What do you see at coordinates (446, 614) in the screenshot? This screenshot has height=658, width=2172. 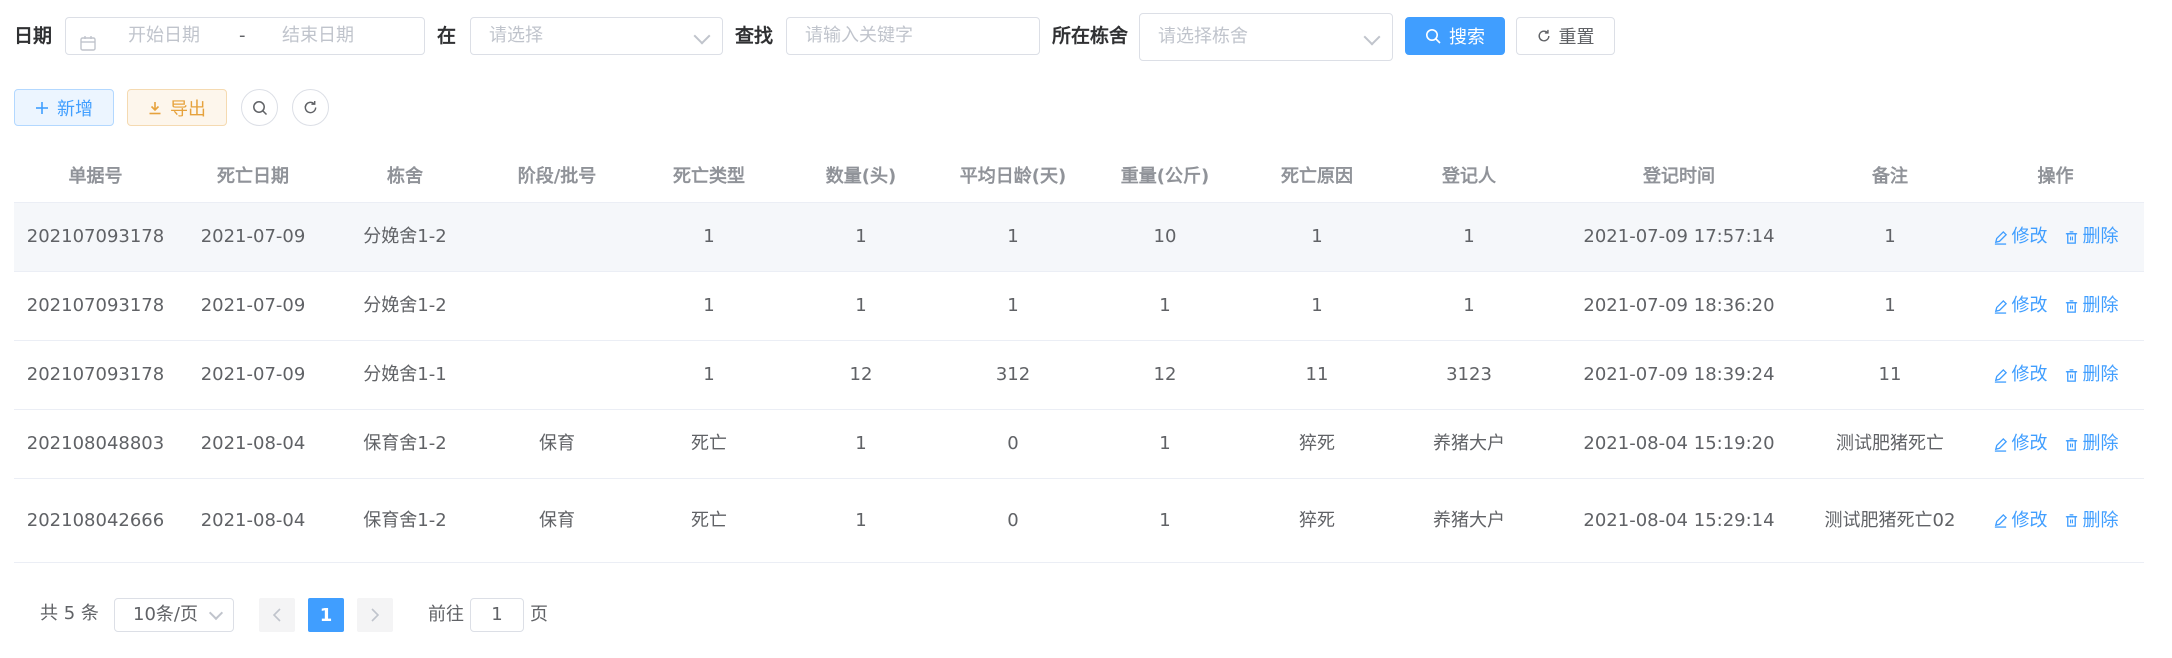 I see `goto-label: 前往` at bounding box center [446, 614].